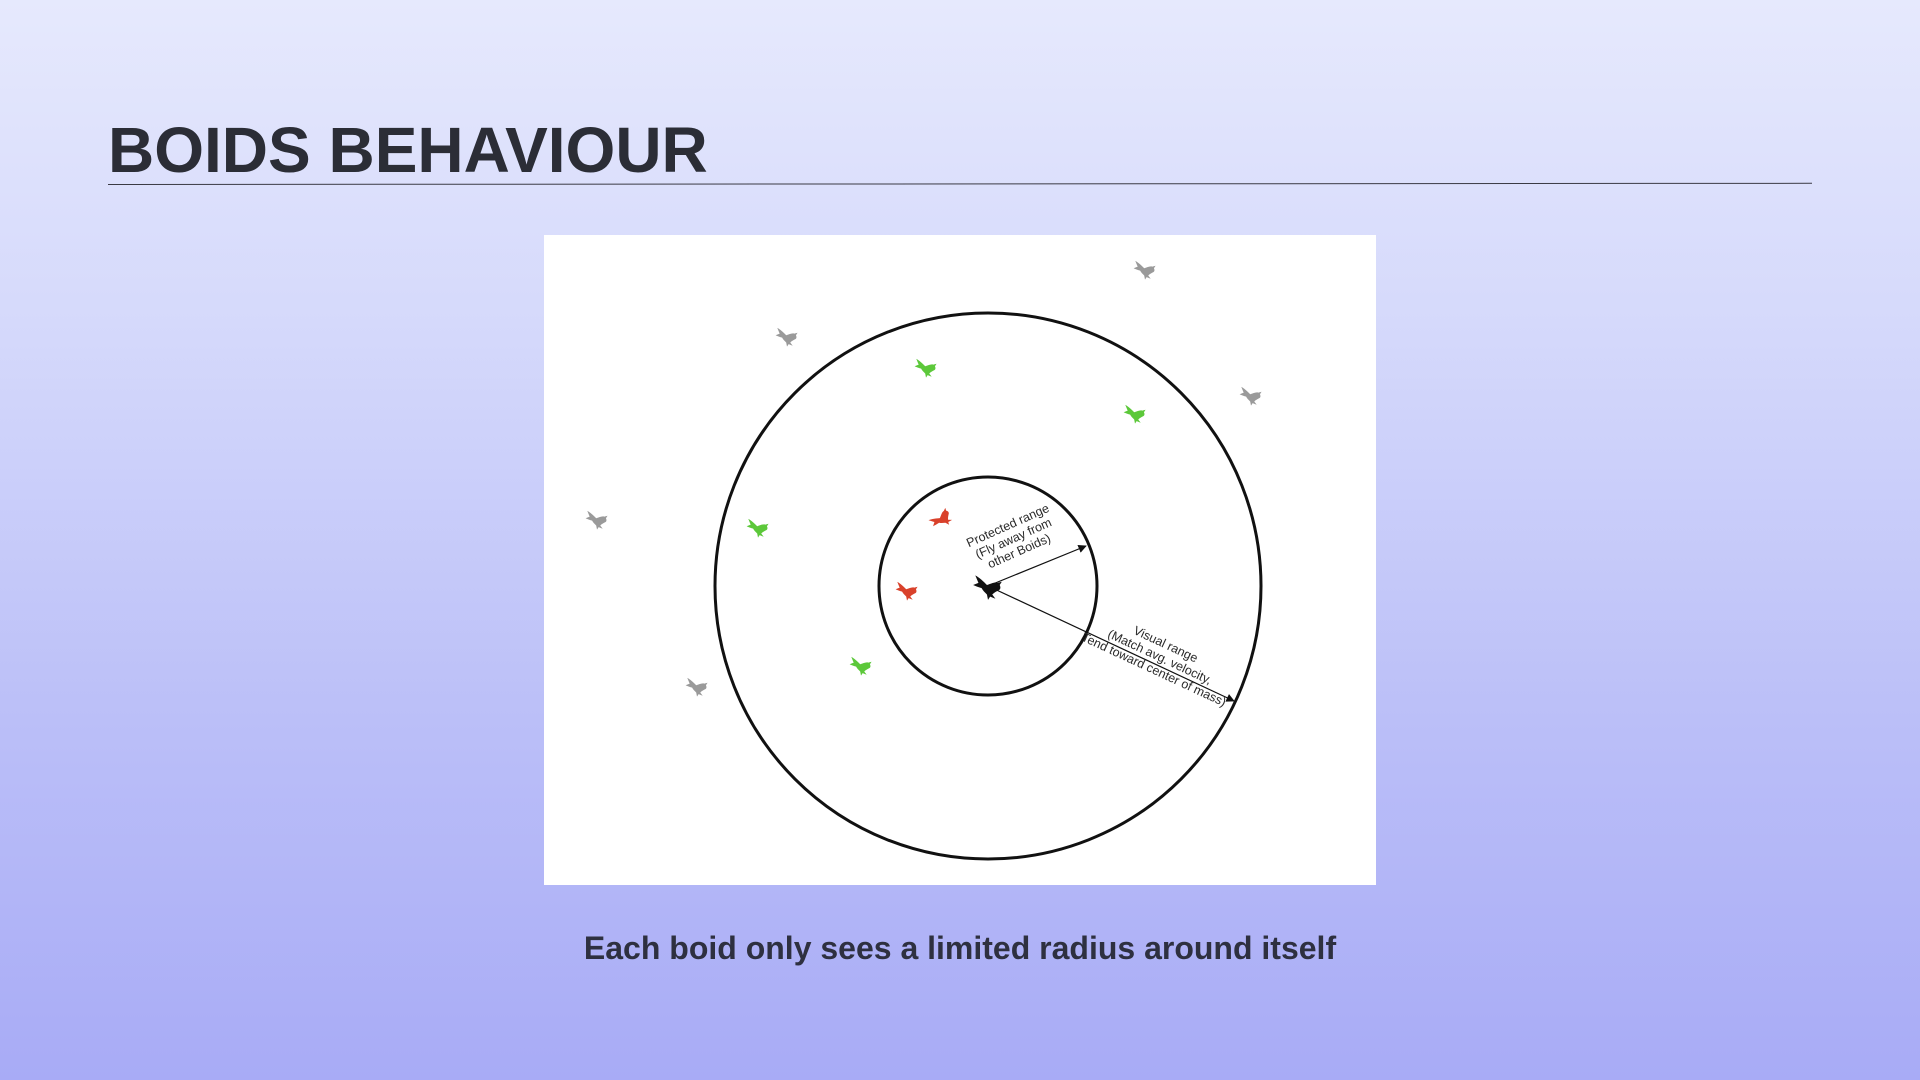 This screenshot has width=1920, height=1080. Describe the element at coordinates (959, 183) in the screenshot. I see `title-divider` at that location.